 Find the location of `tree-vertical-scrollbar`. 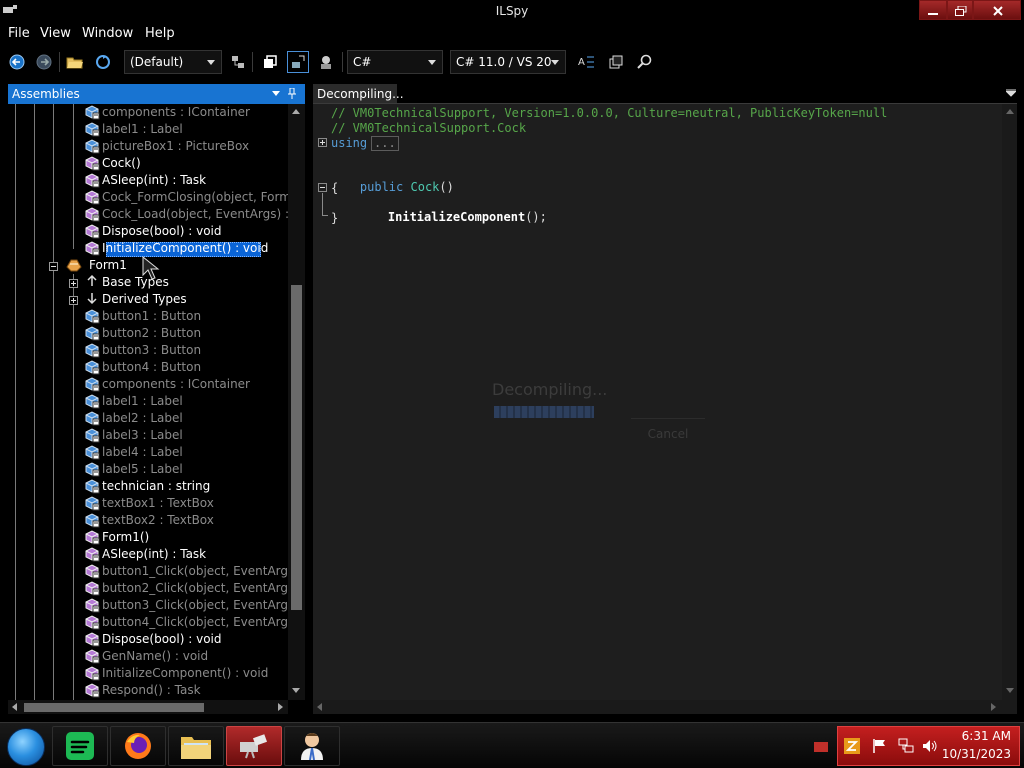

tree-vertical-scrollbar is located at coordinates (296, 402).